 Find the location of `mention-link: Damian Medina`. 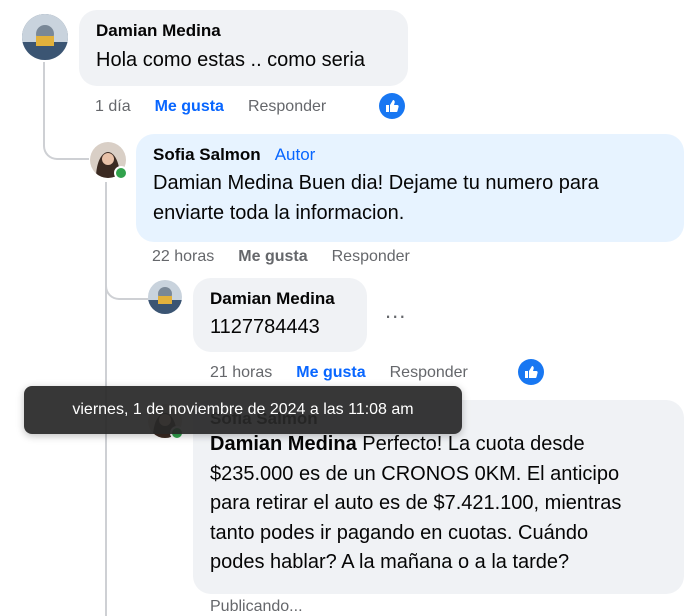

mention-link: Damian Medina is located at coordinates (283, 444).